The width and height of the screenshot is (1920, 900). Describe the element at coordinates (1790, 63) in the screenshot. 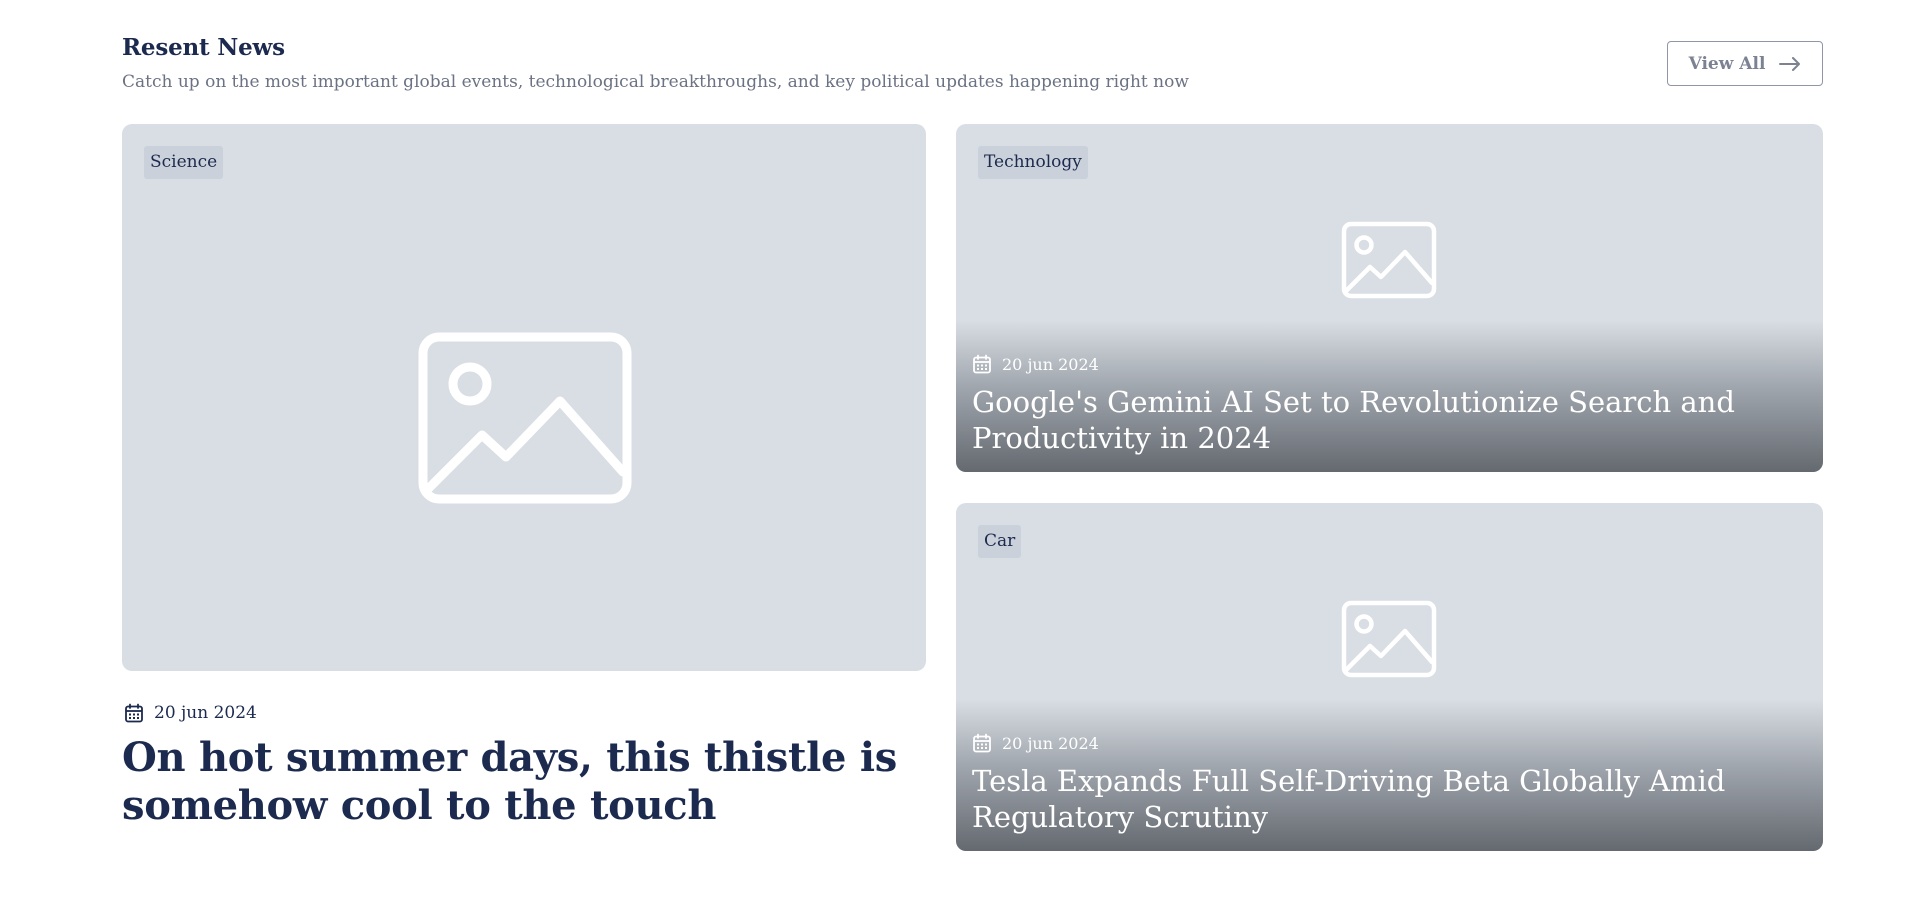

I see `arrow-right-icon` at that location.